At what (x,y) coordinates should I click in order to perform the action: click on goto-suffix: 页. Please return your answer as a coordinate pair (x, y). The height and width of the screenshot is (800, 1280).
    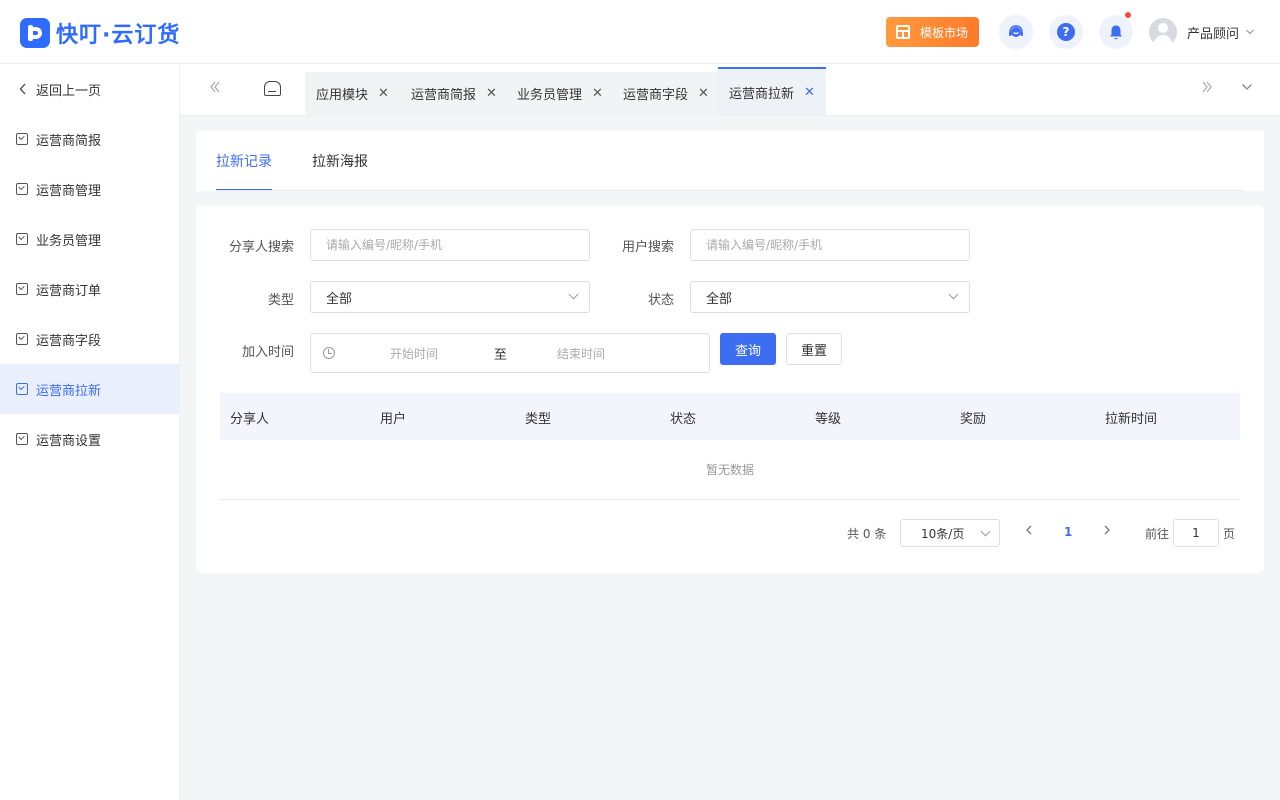
    Looking at the image, I should click on (1229, 534).